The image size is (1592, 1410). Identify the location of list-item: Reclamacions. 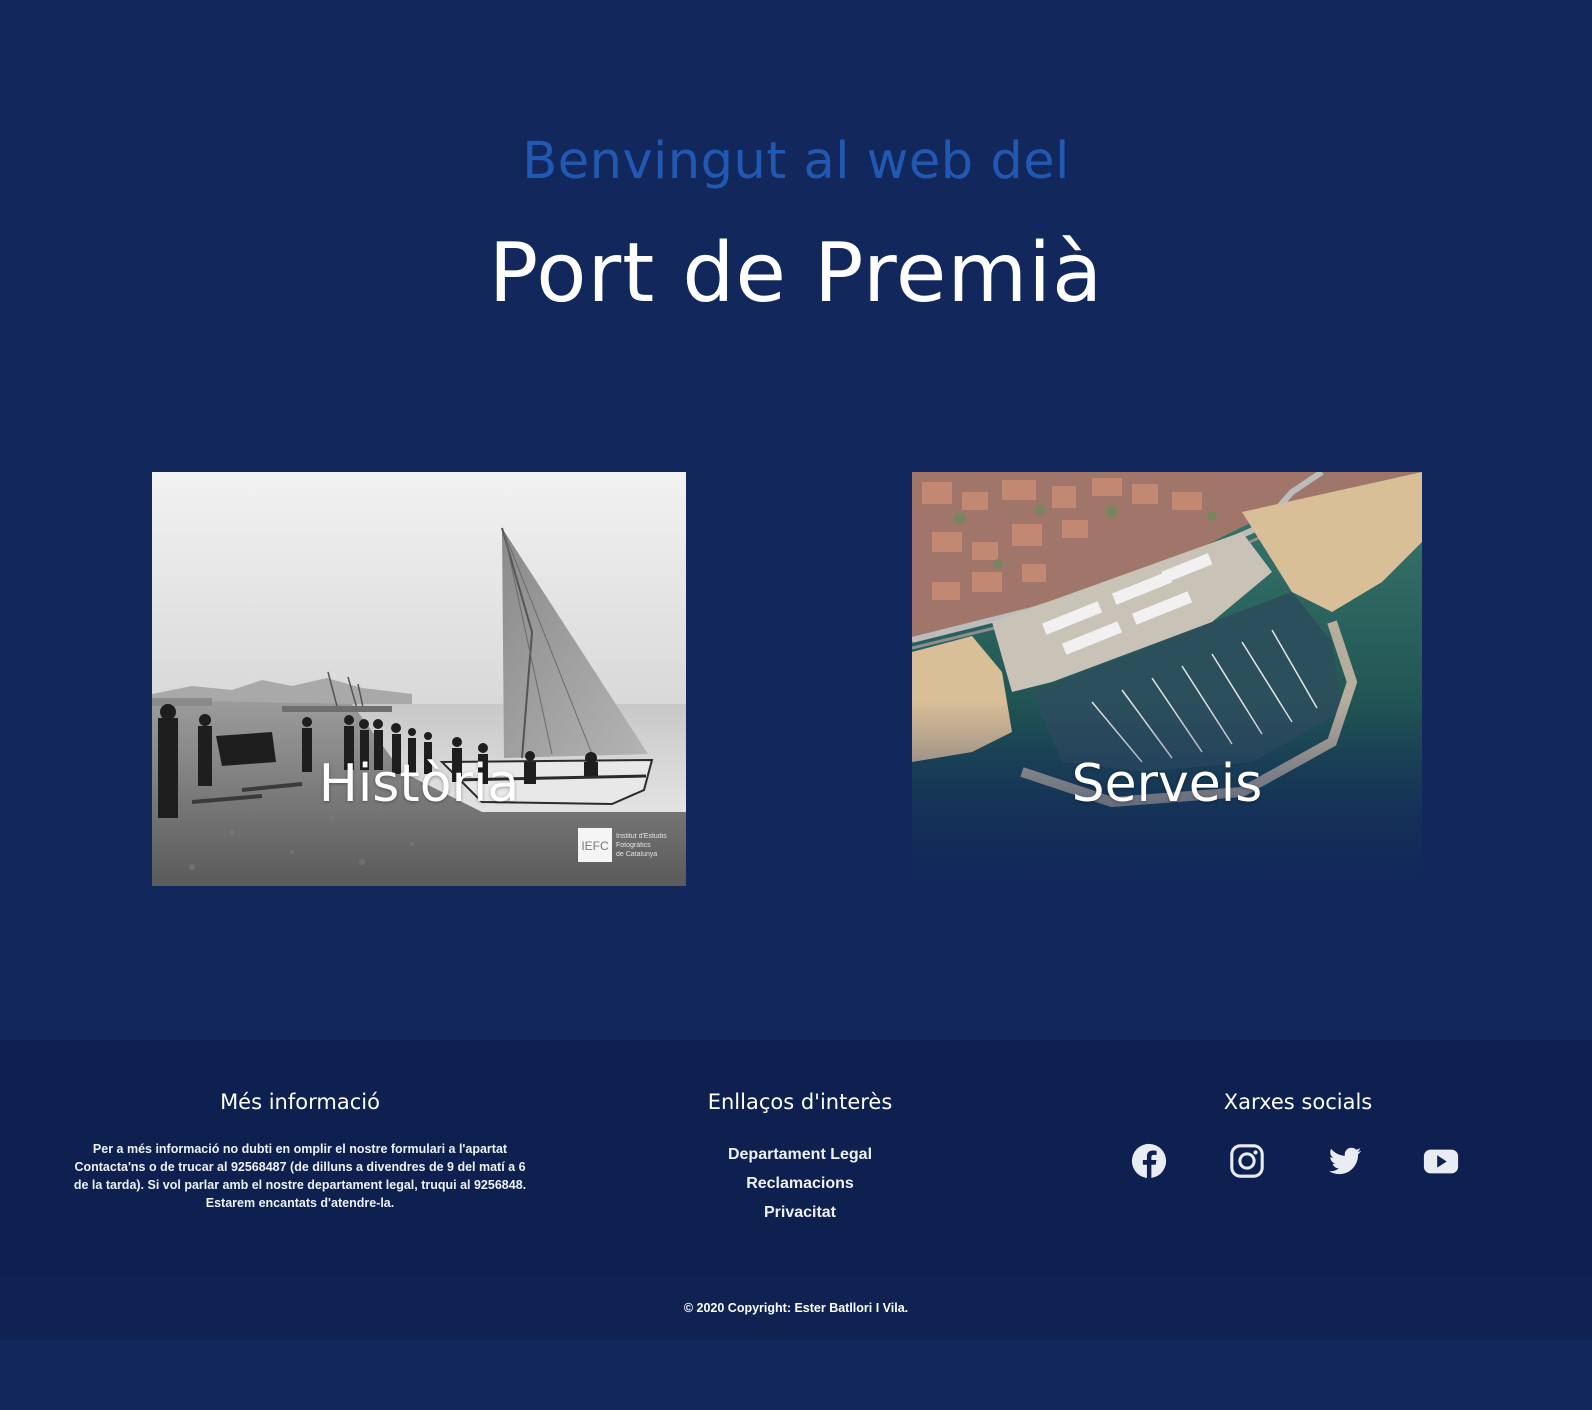
(800, 1183).